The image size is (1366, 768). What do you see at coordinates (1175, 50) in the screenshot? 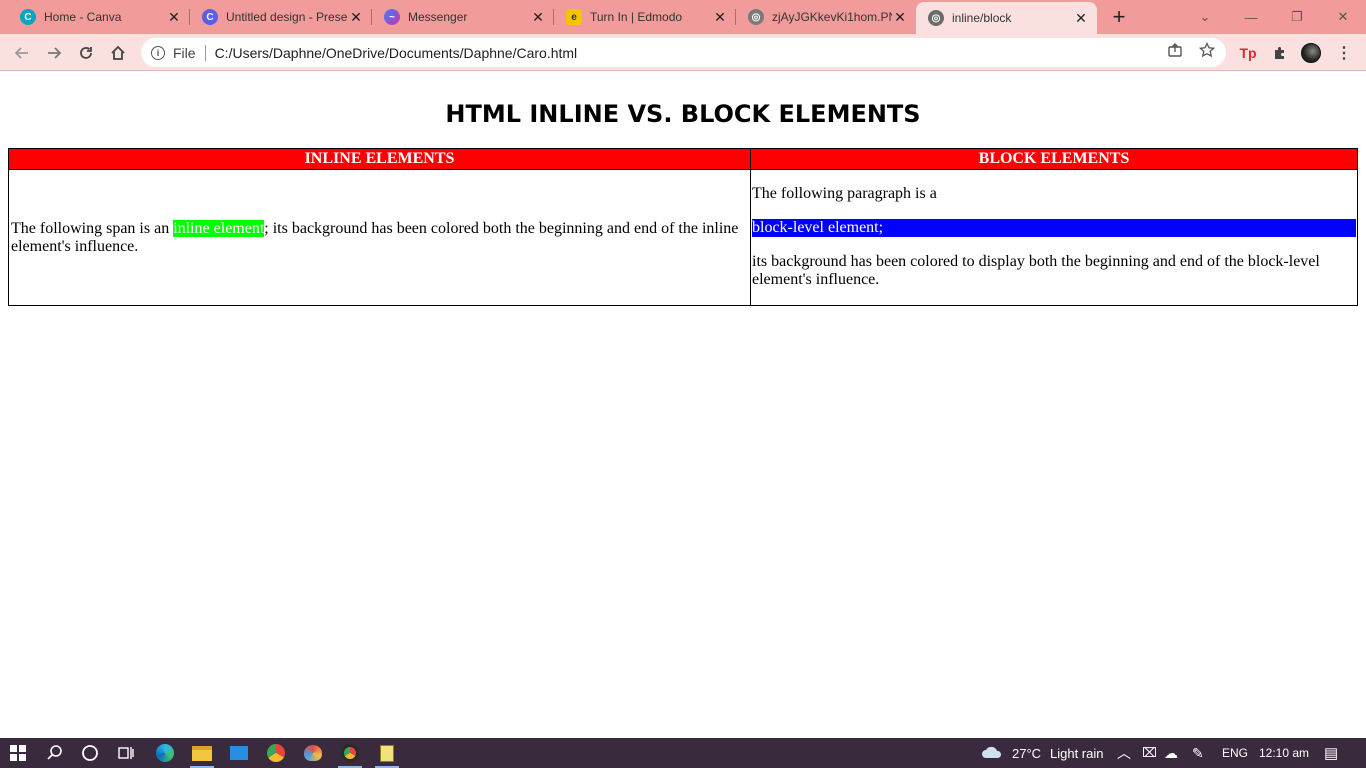
I see `share-icon` at bounding box center [1175, 50].